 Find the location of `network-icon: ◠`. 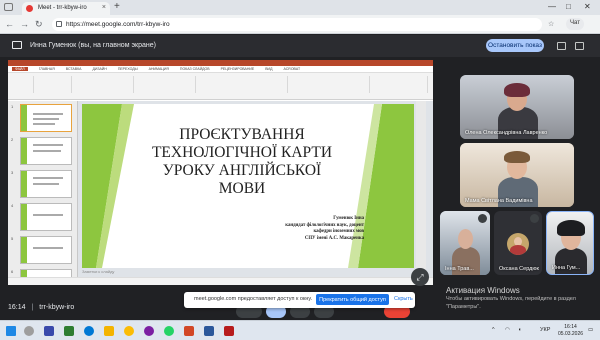

network-icon: ◠ is located at coordinates (507, 330).